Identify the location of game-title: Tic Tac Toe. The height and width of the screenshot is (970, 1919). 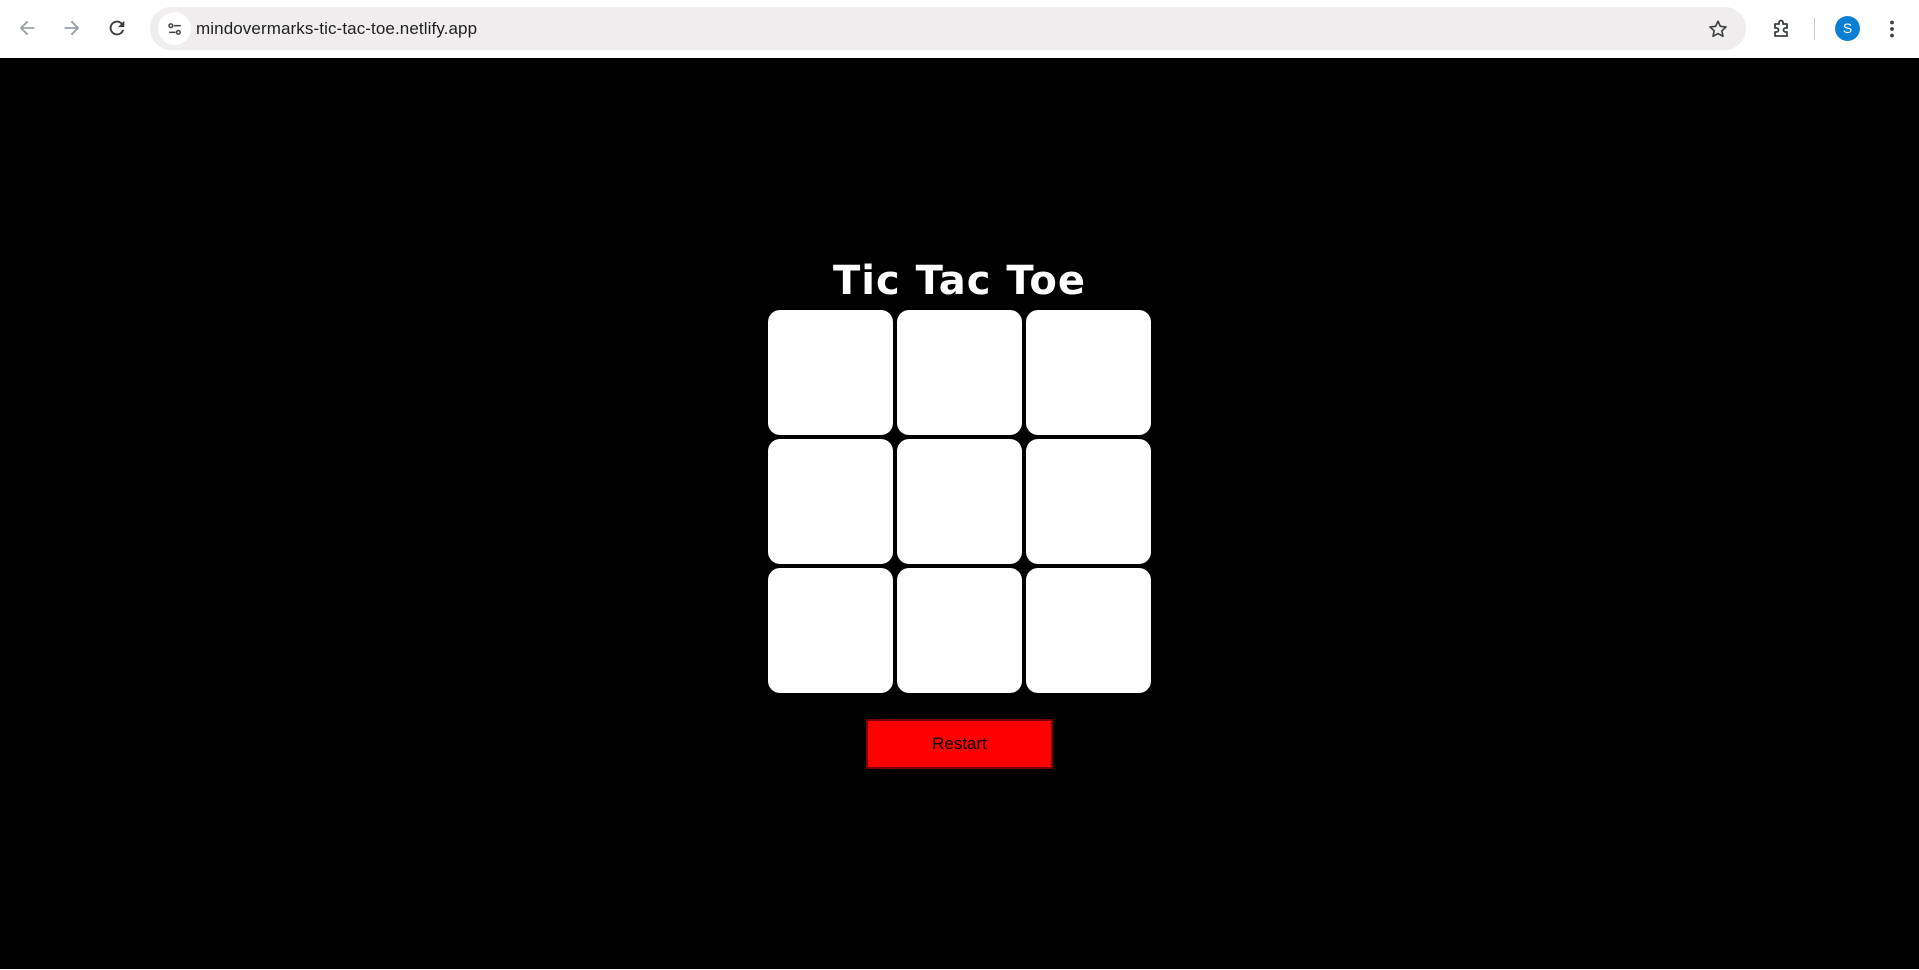
(959, 281).